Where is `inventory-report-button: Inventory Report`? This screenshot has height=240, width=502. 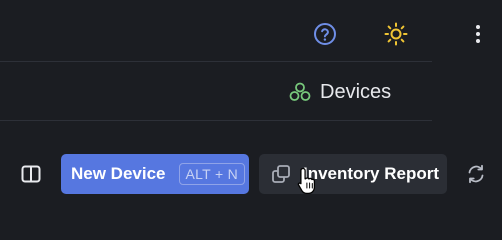 inventory-report-button: Inventory Report is located at coordinates (353, 174).